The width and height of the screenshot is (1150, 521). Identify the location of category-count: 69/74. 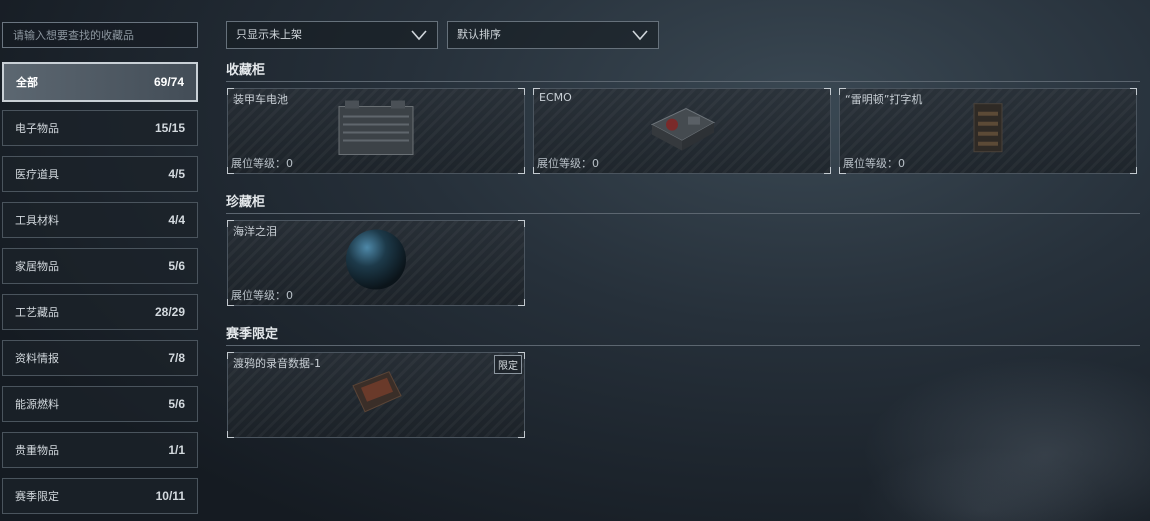
(168, 82).